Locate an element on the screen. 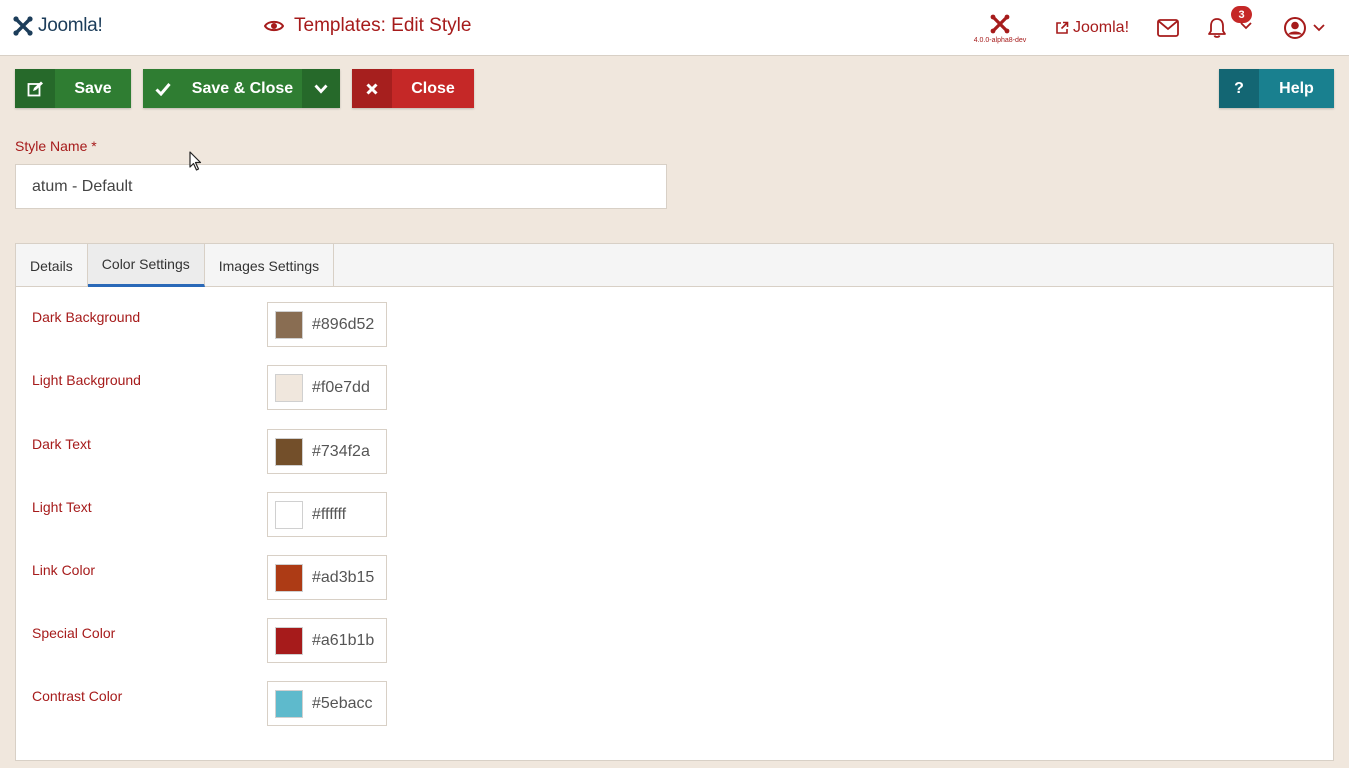  save-label: Save is located at coordinates (93, 88).